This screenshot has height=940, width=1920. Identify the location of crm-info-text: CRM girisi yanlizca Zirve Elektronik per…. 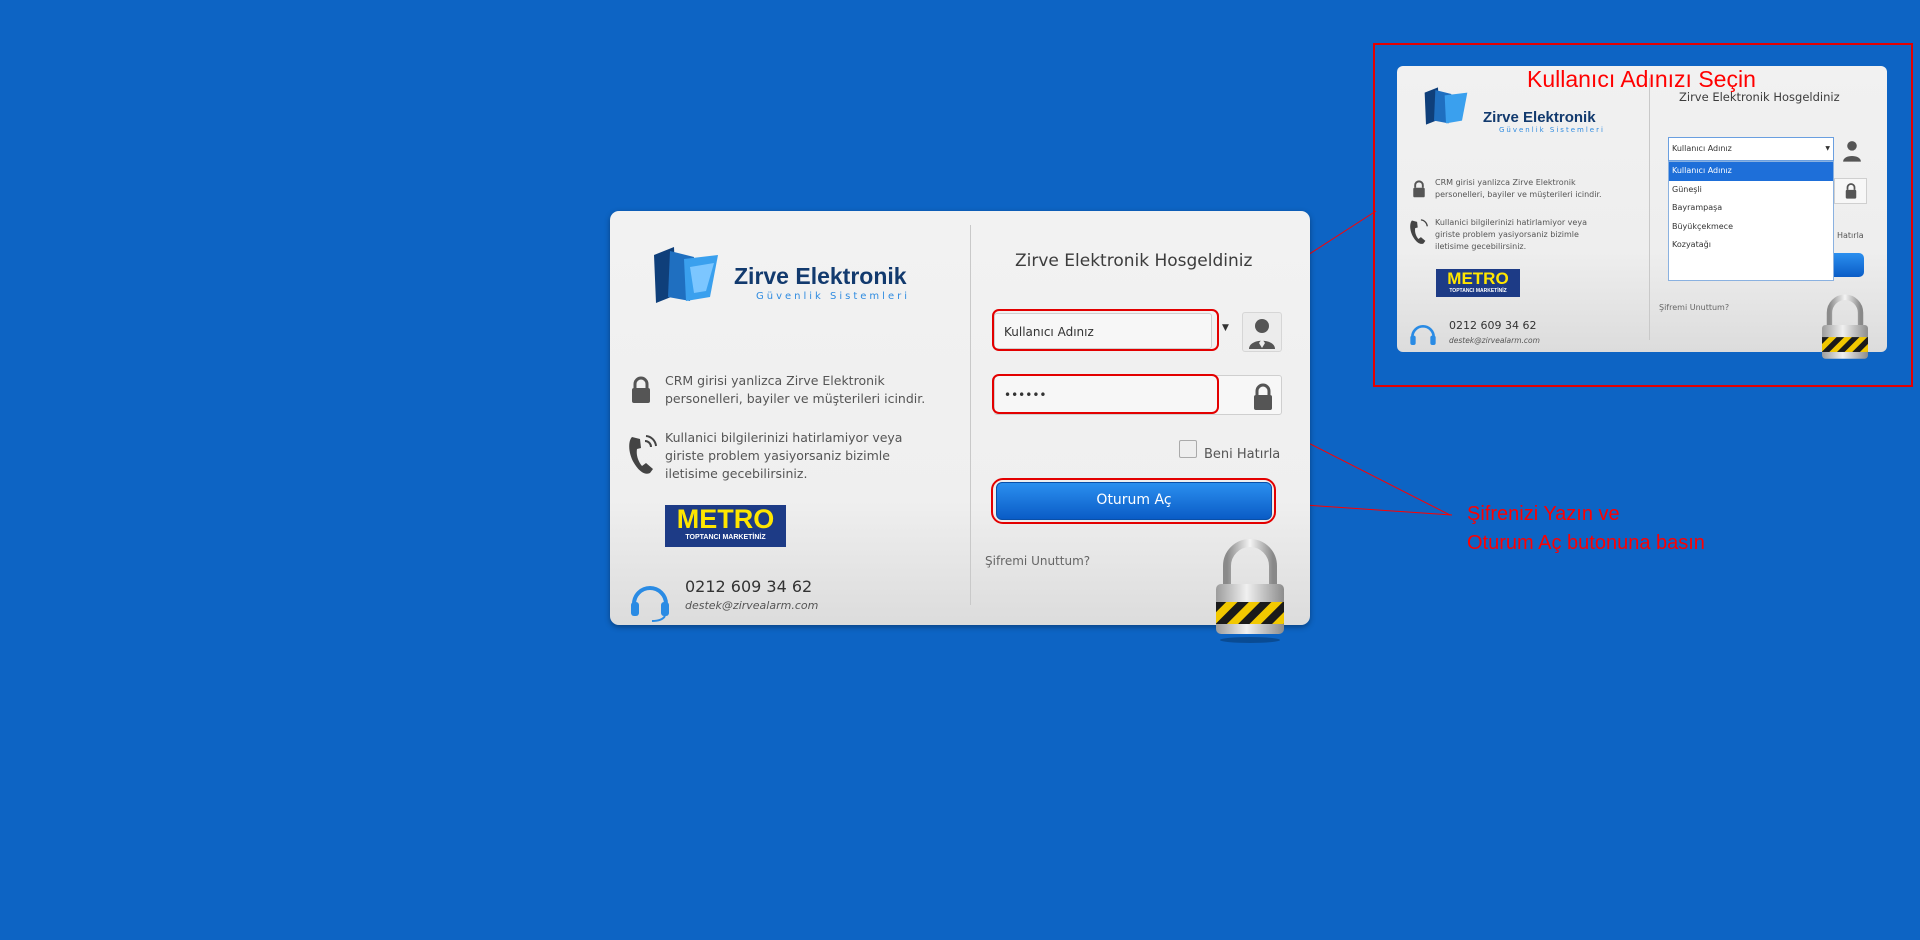
(795, 389).